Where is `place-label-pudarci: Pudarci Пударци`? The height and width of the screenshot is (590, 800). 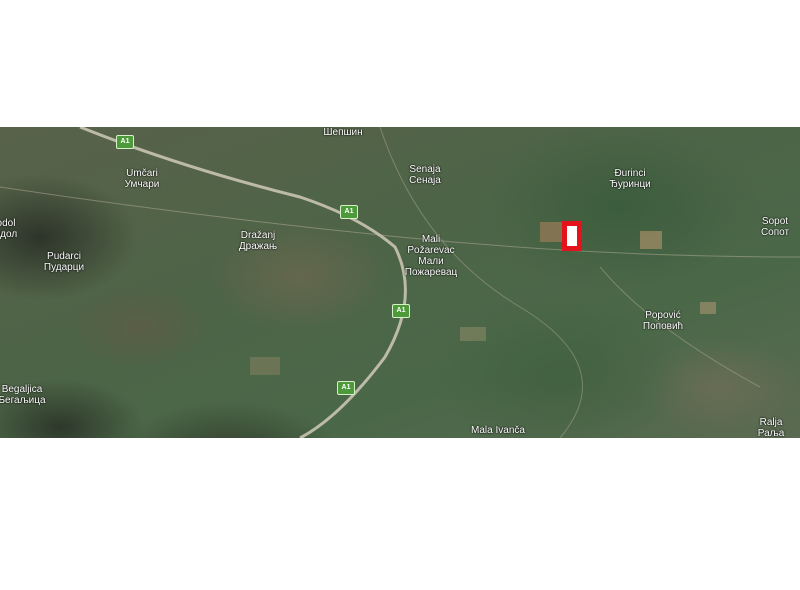
place-label-pudarci: Pudarci Пударци is located at coordinates (64, 262).